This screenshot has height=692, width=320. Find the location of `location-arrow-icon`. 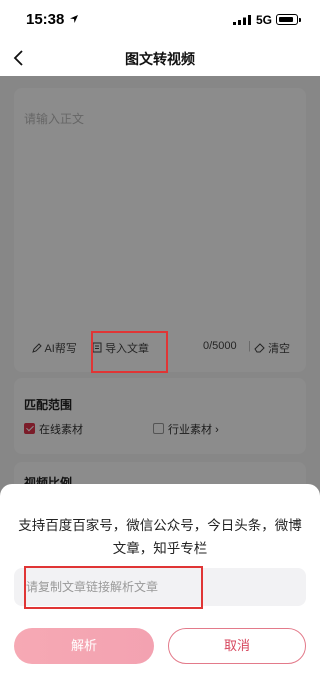

location-arrow-icon is located at coordinates (74, 19).